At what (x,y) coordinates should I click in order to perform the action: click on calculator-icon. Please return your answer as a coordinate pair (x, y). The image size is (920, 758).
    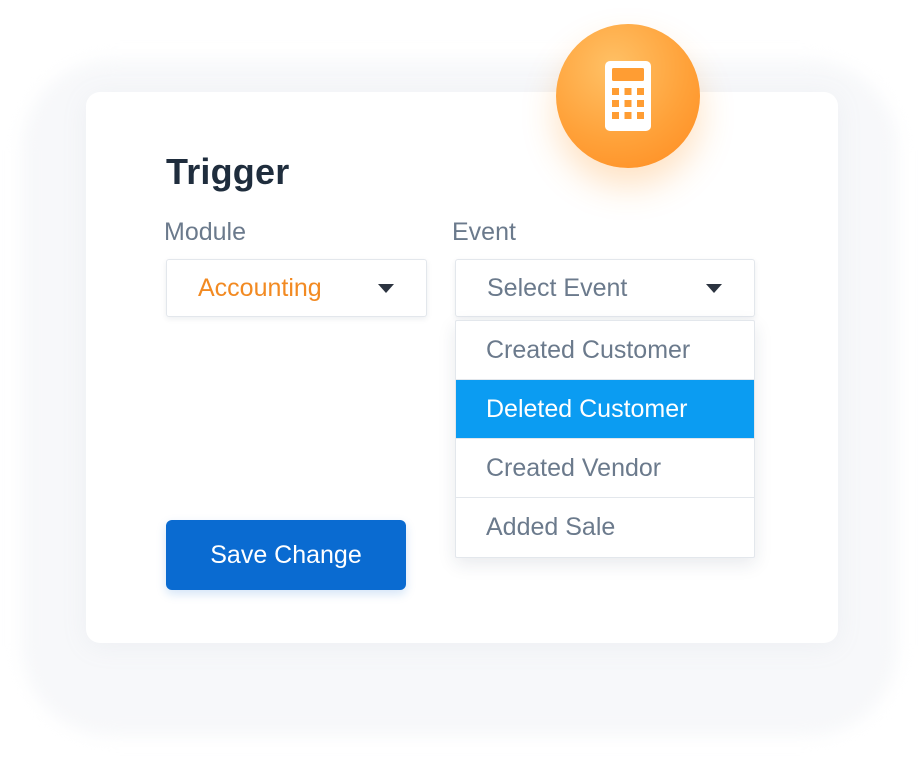
    Looking at the image, I should click on (628, 96).